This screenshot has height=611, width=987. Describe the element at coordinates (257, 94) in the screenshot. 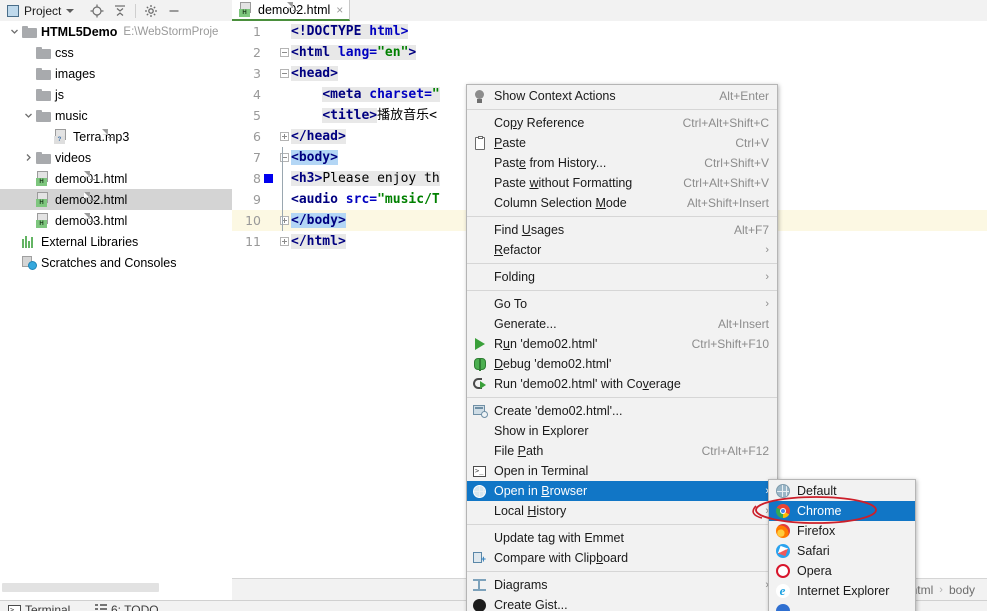

I see `line-number: 4` at that location.